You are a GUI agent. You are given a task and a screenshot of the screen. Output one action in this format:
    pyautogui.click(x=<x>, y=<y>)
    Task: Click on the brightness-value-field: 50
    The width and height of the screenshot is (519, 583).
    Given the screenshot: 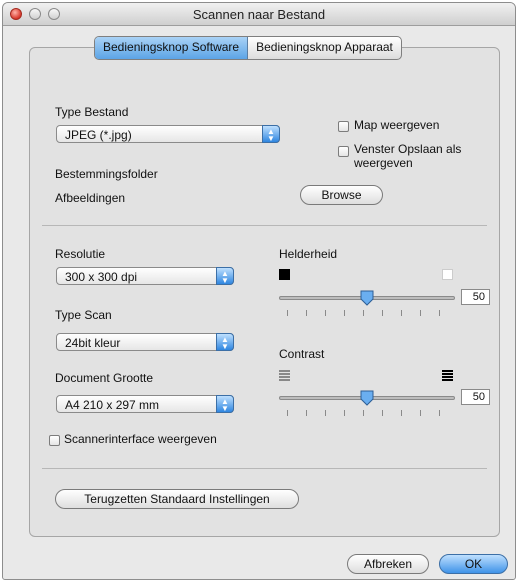 What is the action you would take?
    pyautogui.click(x=475, y=297)
    